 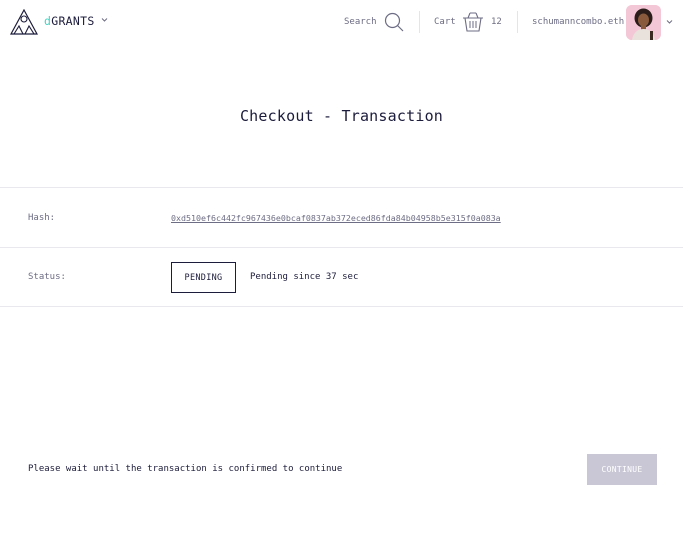 I want to click on avatar, so click(x=643, y=22).